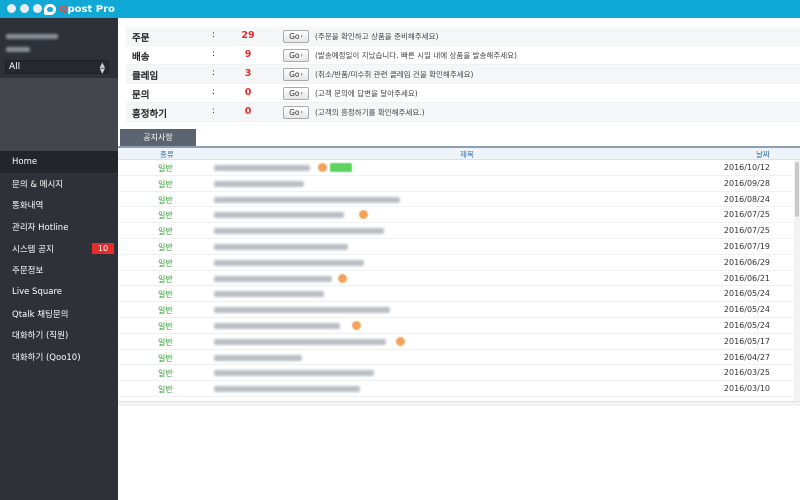  I want to click on summary-label: 클레임, so click(145, 76).